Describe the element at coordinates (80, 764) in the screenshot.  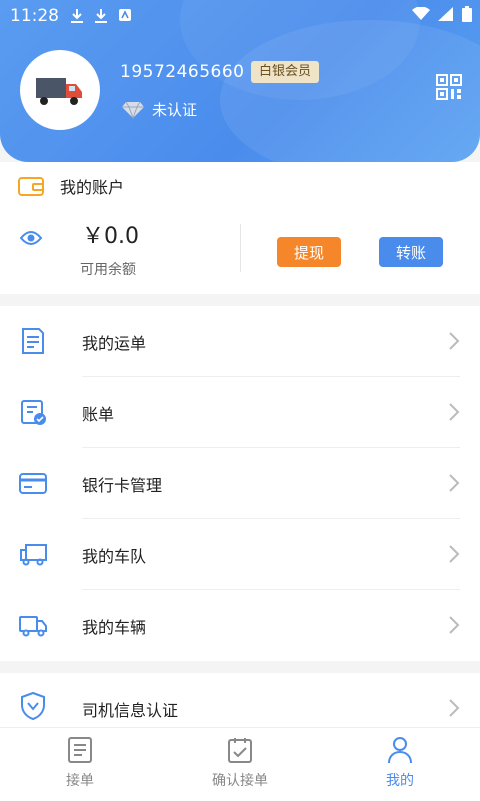
I see `tab-orders: 接单` at that location.